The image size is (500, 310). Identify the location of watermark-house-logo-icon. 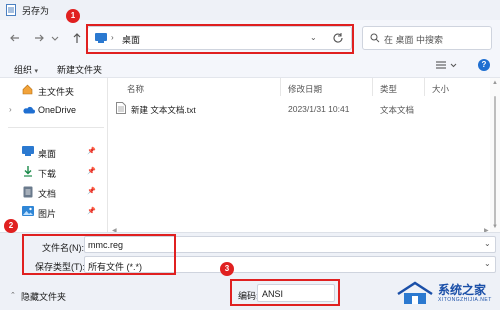
(415, 293).